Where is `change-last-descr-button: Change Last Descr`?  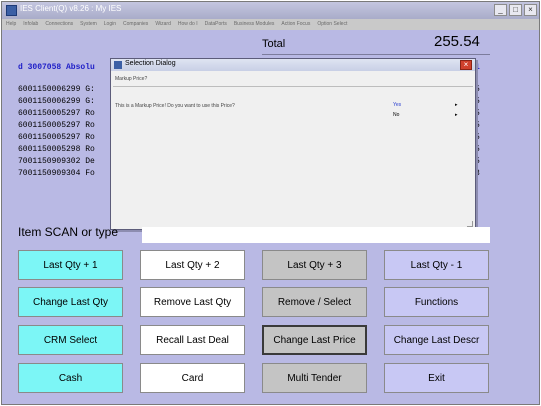
change-last-descr-button: Change Last Descr is located at coordinates (436, 340).